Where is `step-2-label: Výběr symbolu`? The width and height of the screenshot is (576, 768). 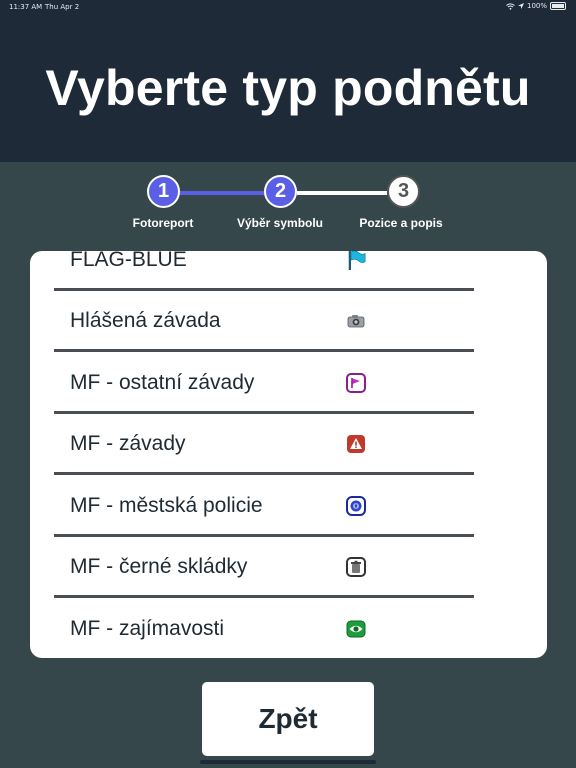
step-2-label: Výběr symbolu is located at coordinates (280, 223).